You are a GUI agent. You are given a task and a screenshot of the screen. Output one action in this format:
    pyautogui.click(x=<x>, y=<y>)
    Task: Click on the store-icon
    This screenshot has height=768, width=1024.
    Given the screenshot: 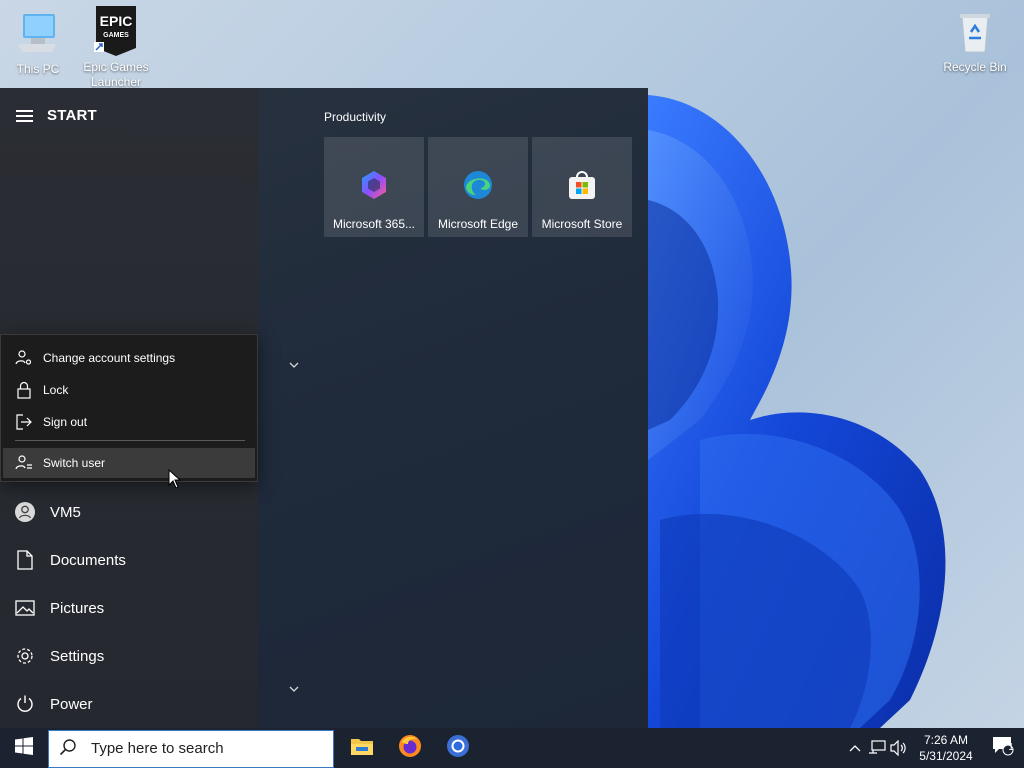 What is the action you would take?
    pyautogui.click(x=582, y=185)
    